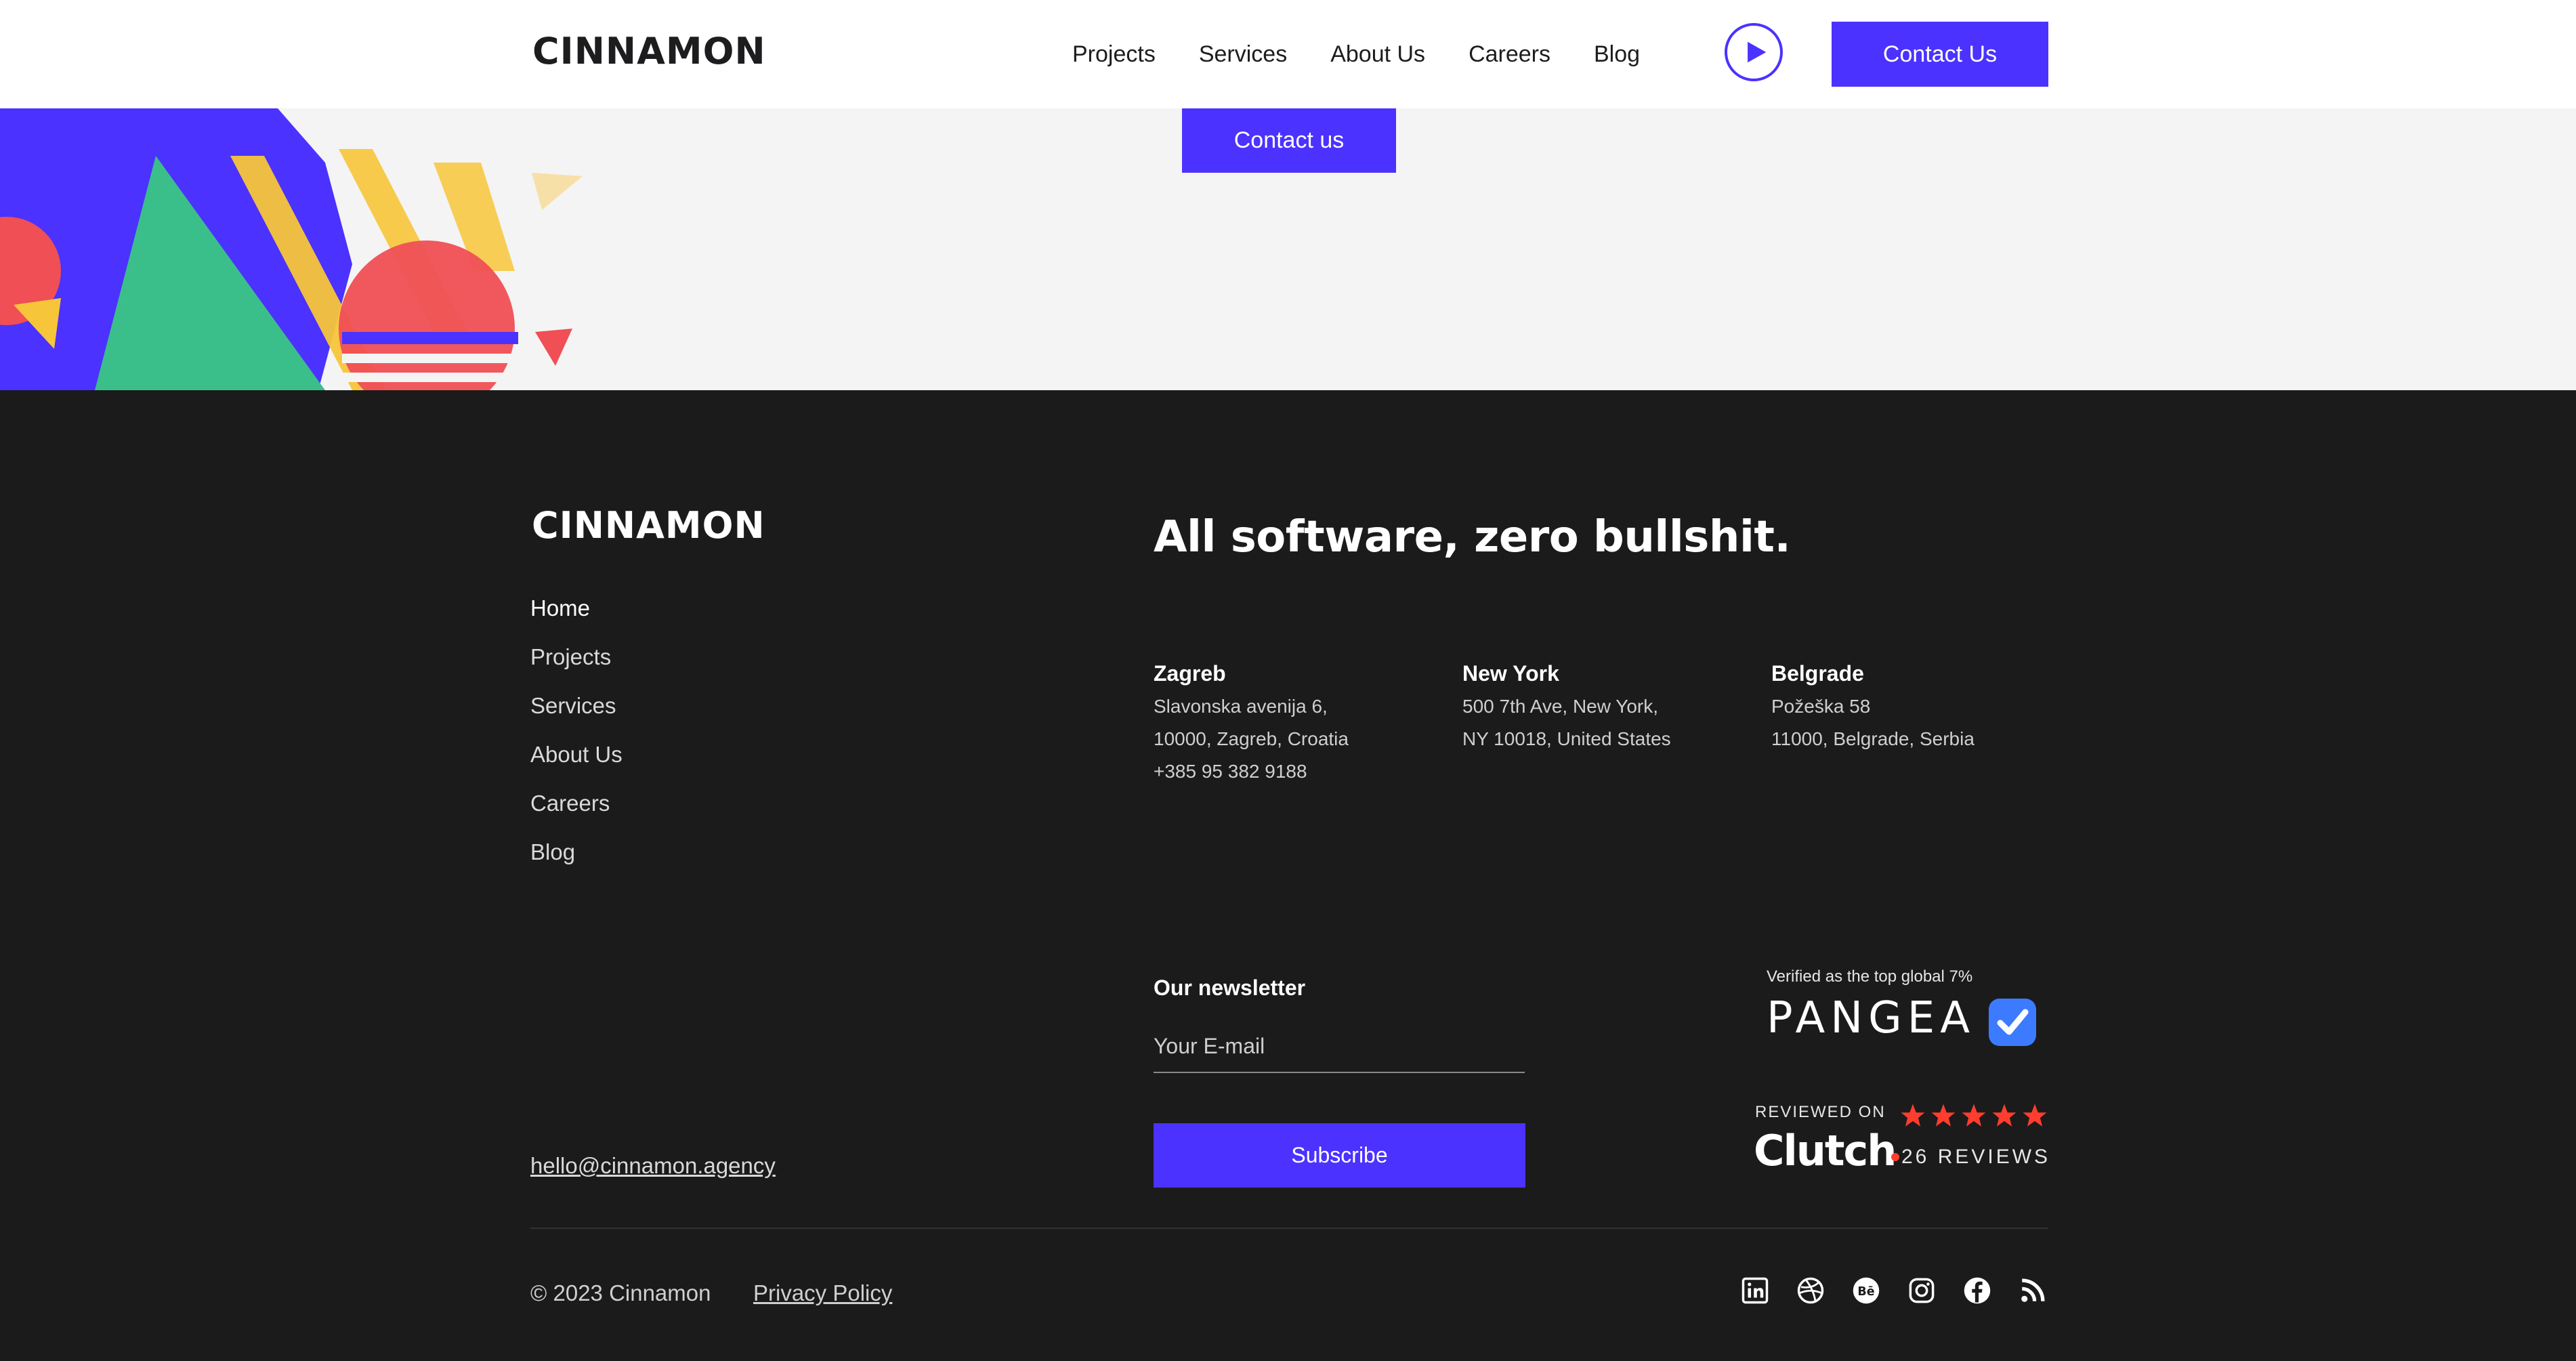 The height and width of the screenshot is (1361, 2576). What do you see at coordinates (1873, 739) in the screenshot?
I see `office-address-line: 11000, Belgrade, Serbia` at bounding box center [1873, 739].